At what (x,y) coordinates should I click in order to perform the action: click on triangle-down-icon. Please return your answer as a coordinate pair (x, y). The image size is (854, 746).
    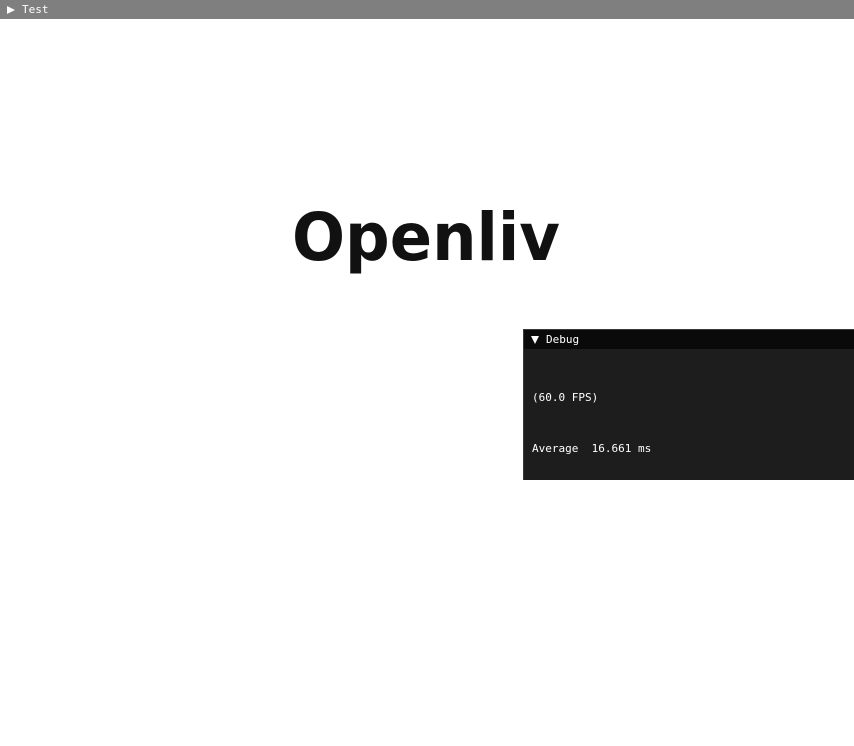
    Looking at the image, I should click on (535, 339).